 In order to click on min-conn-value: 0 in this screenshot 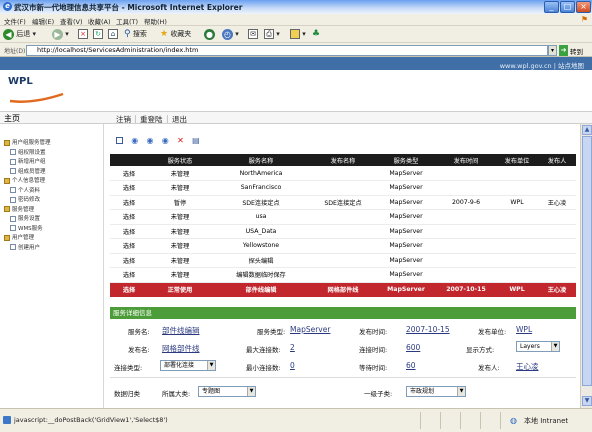, I will do `click(292, 365)`.